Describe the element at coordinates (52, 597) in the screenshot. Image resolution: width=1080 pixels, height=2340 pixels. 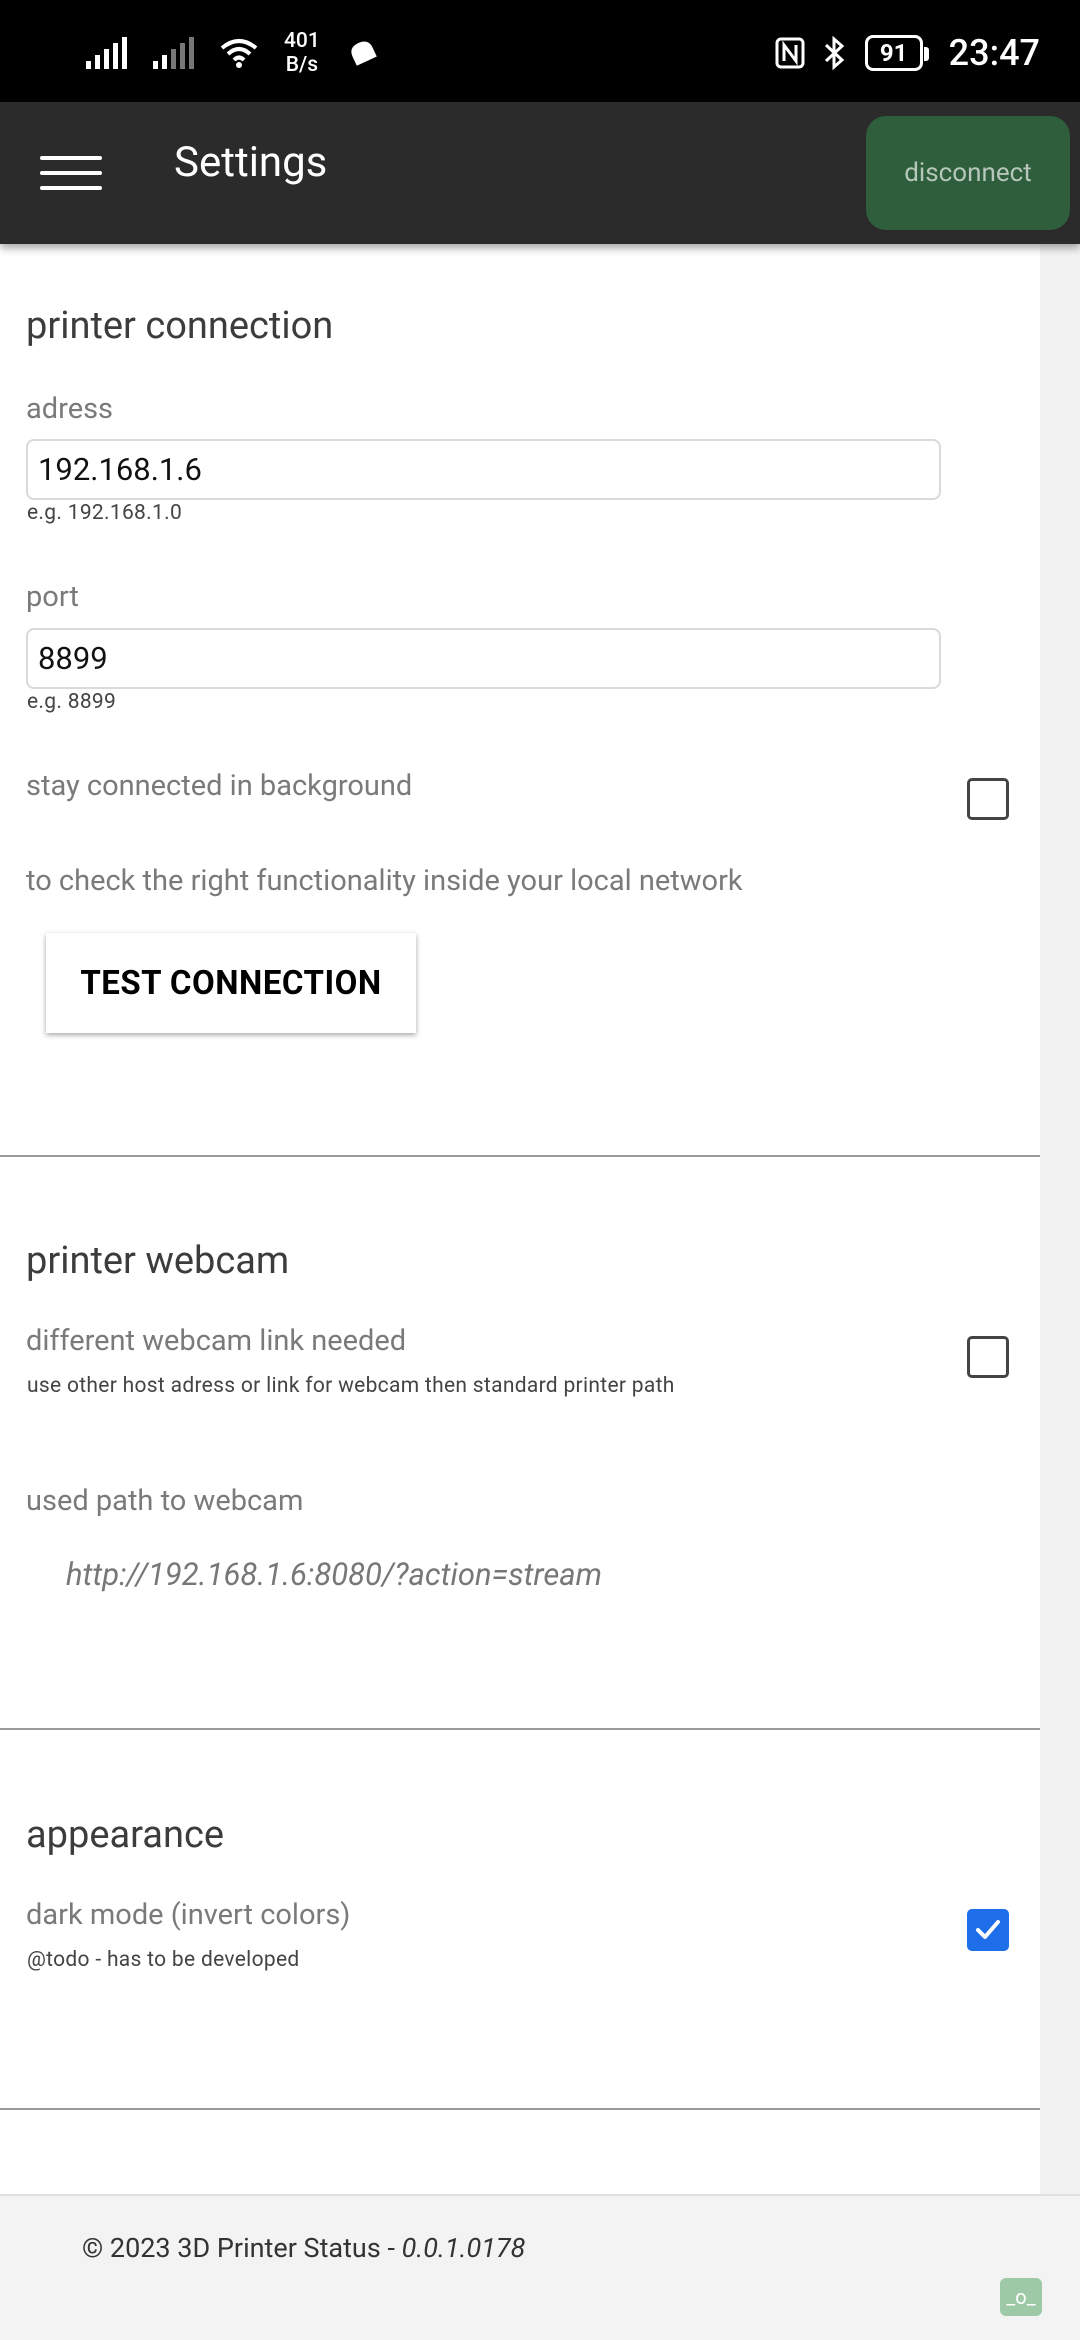
I see `port-label: port` at that location.